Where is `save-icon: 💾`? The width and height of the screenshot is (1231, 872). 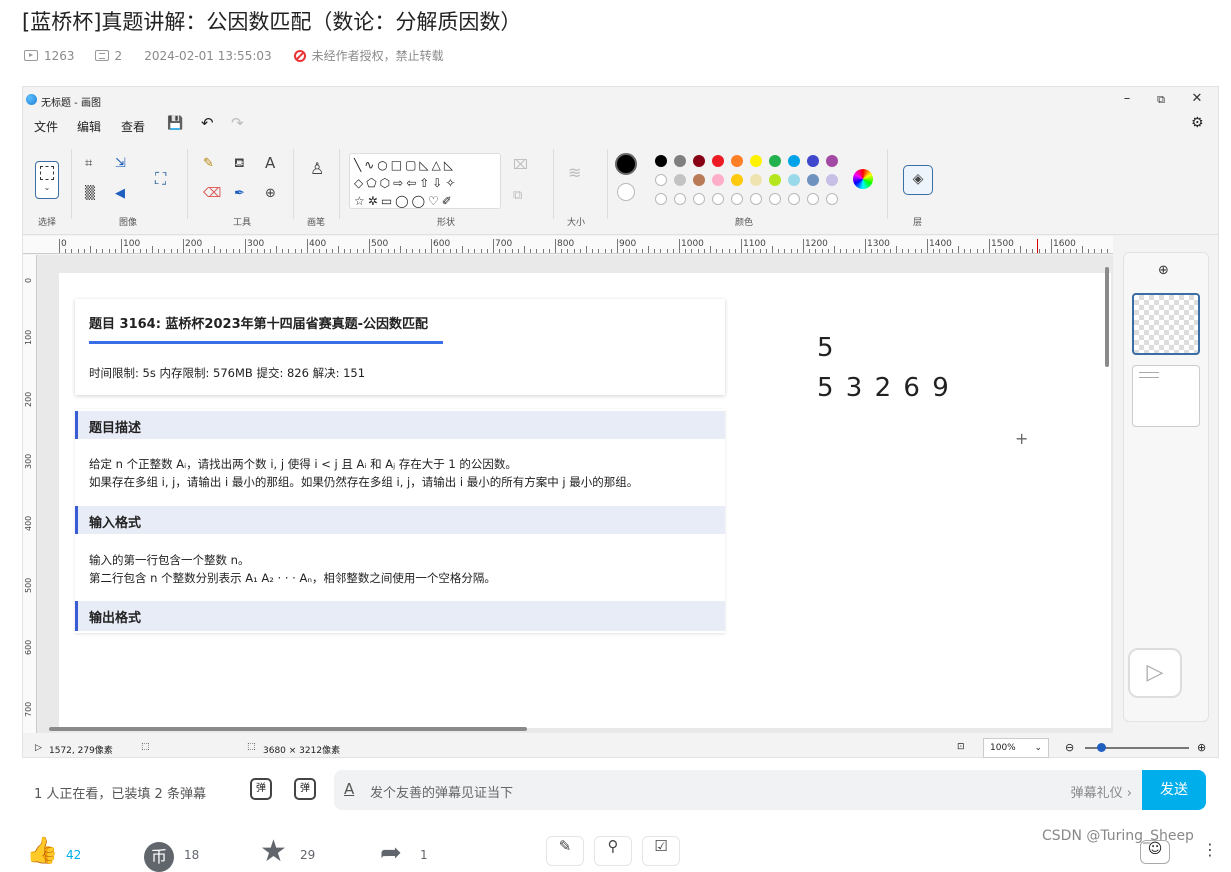 save-icon: 💾 is located at coordinates (175, 123).